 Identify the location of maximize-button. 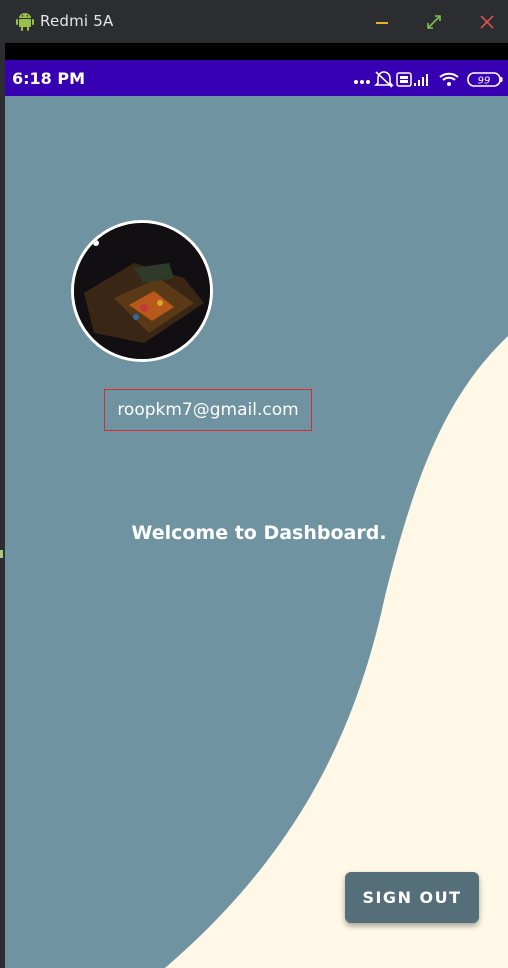
(434, 22).